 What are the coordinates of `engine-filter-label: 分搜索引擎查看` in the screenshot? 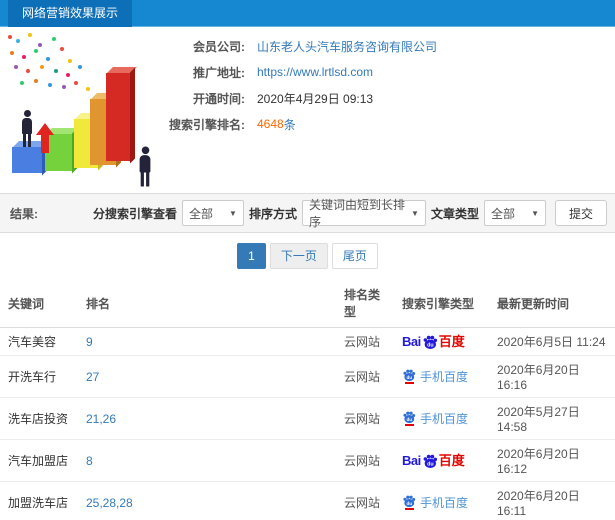 It's located at (134, 213).